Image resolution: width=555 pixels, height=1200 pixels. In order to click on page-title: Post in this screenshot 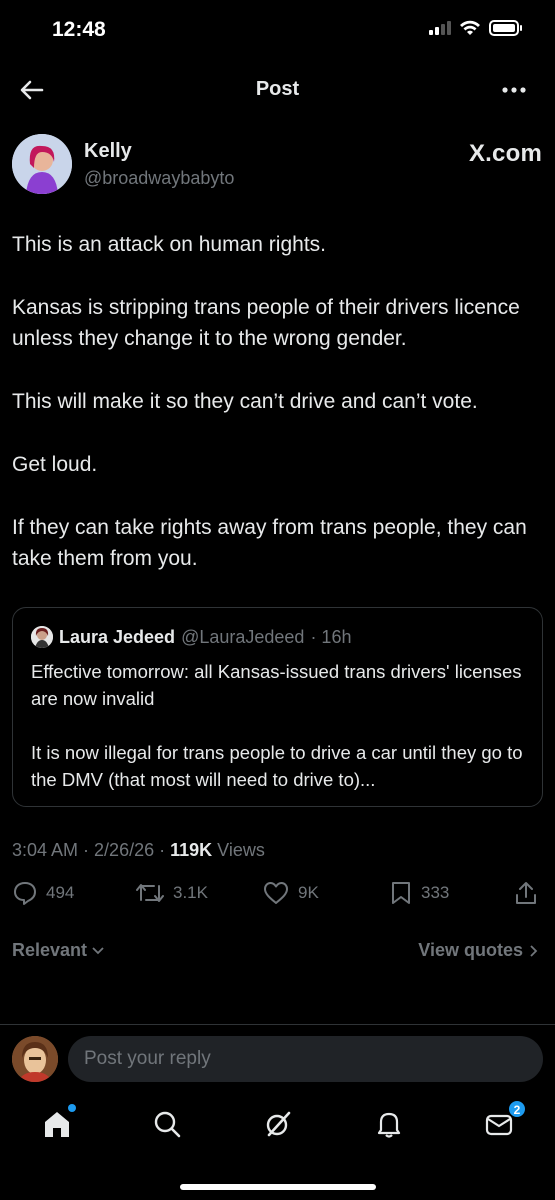, I will do `click(277, 89)`.